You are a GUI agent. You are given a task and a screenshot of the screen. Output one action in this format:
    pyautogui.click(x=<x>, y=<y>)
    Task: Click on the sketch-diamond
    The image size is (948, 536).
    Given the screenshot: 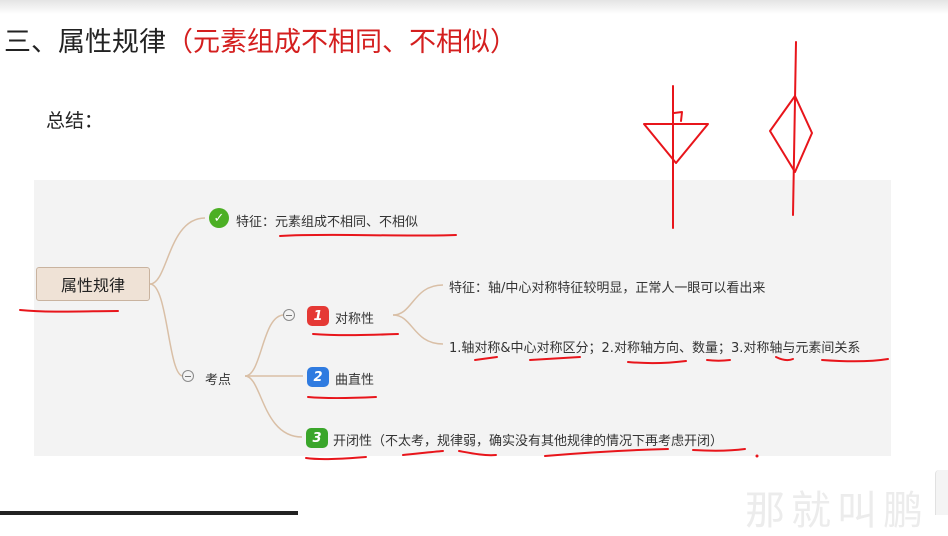 What is the action you would take?
    pyautogui.click(x=791, y=134)
    